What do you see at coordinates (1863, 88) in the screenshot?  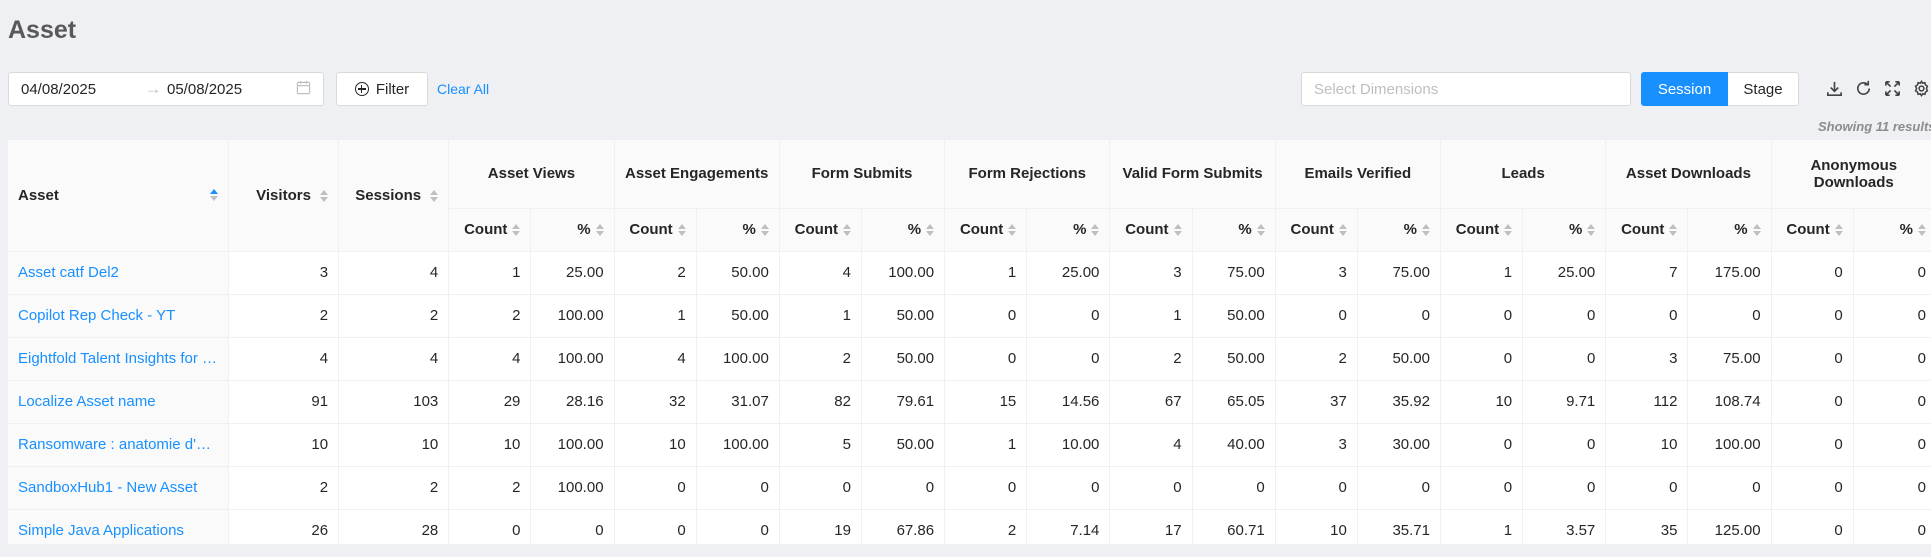 I see `refresh-icon` at bounding box center [1863, 88].